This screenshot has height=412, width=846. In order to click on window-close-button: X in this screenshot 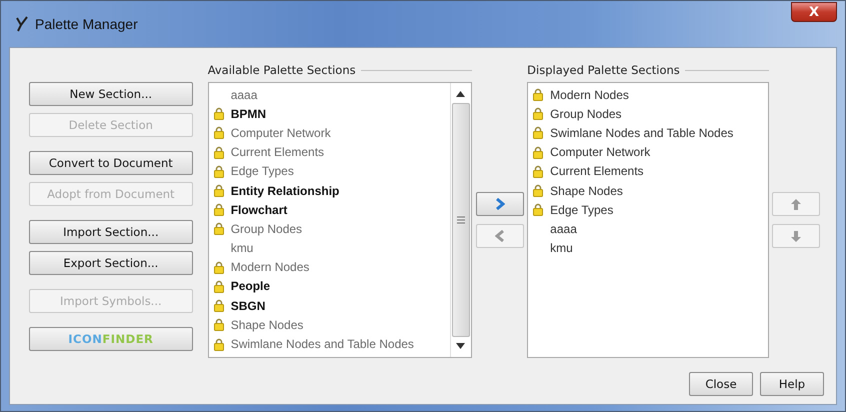, I will do `click(814, 12)`.